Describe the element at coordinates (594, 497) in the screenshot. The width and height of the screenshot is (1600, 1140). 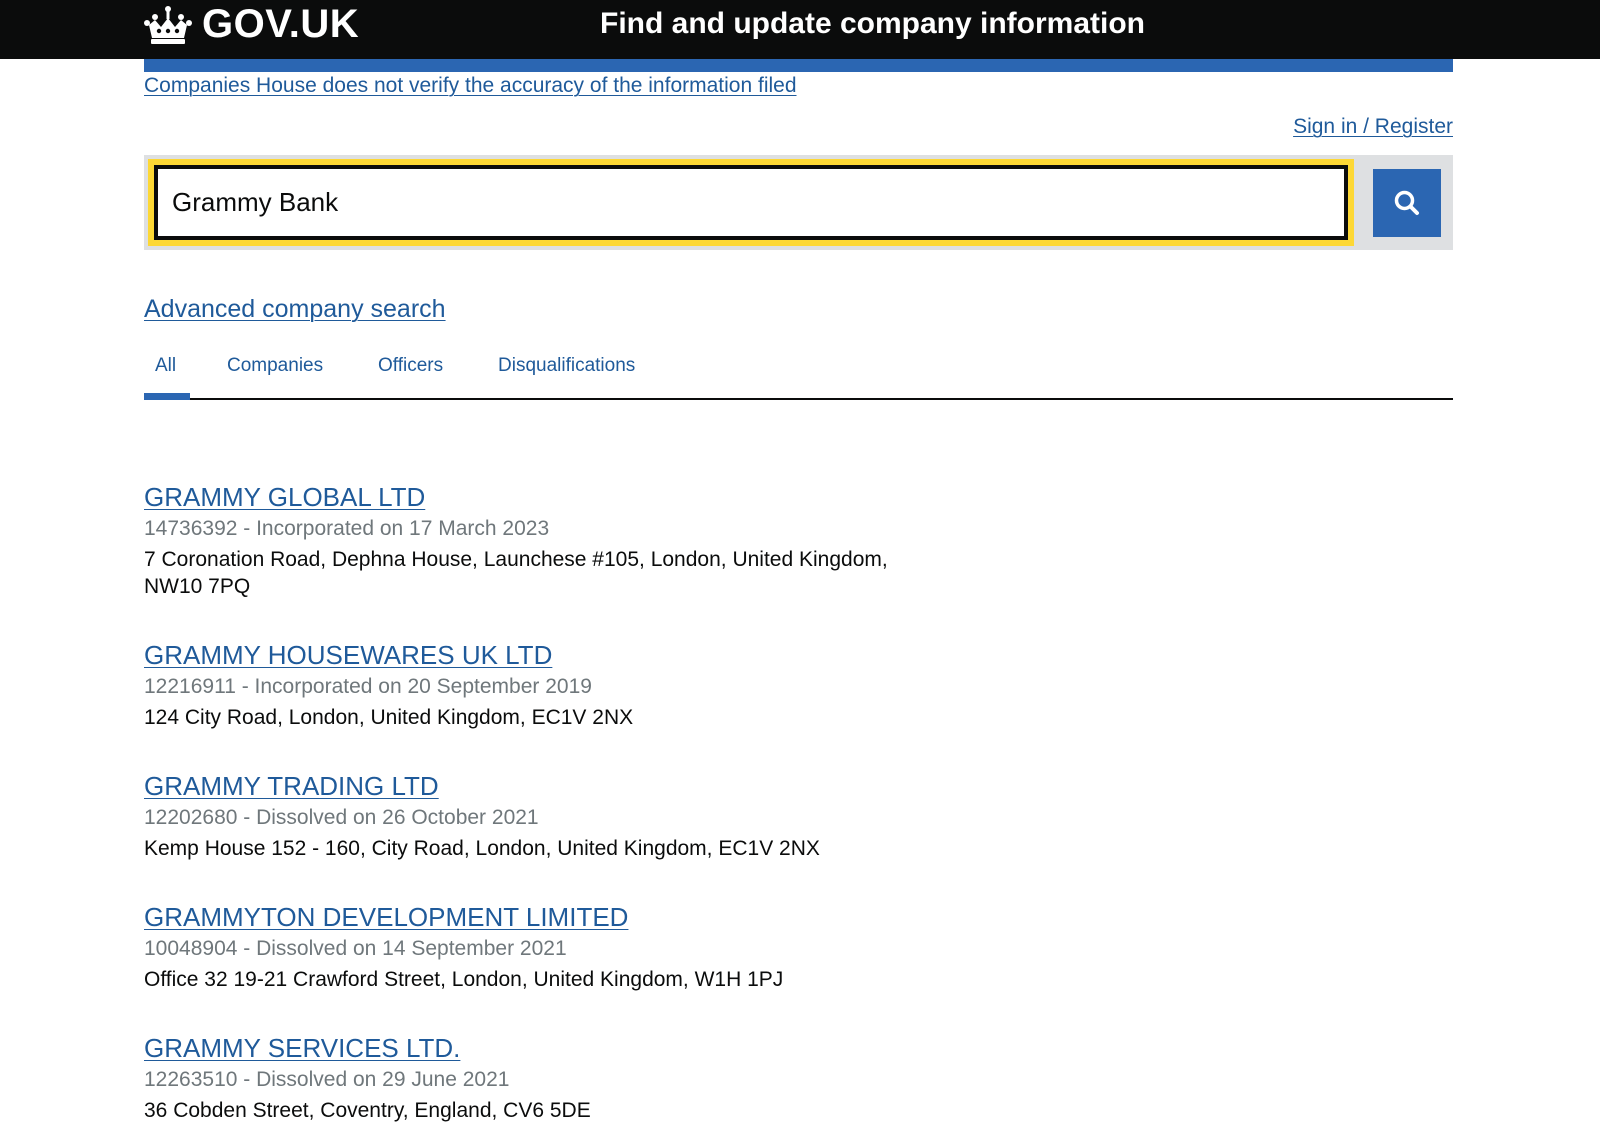
I see `result-company-link: GRAMMY GLOBAL LTD` at that location.